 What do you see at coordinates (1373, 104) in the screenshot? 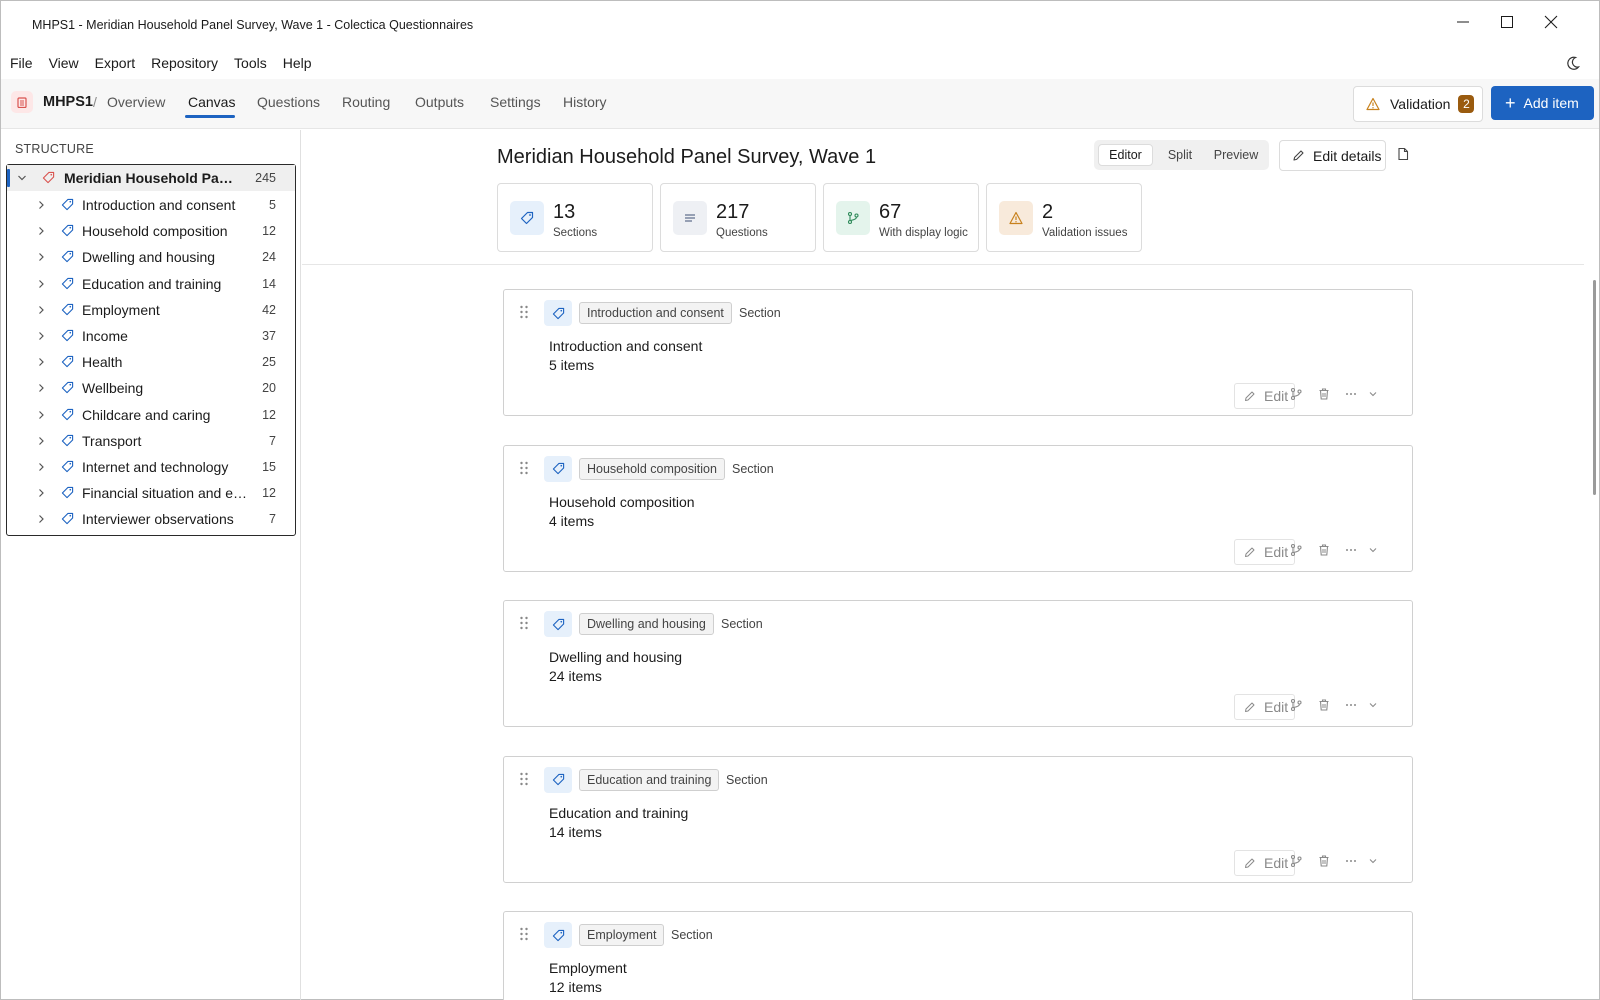
I see `warning-icon` at bounding box center [1373, 104].